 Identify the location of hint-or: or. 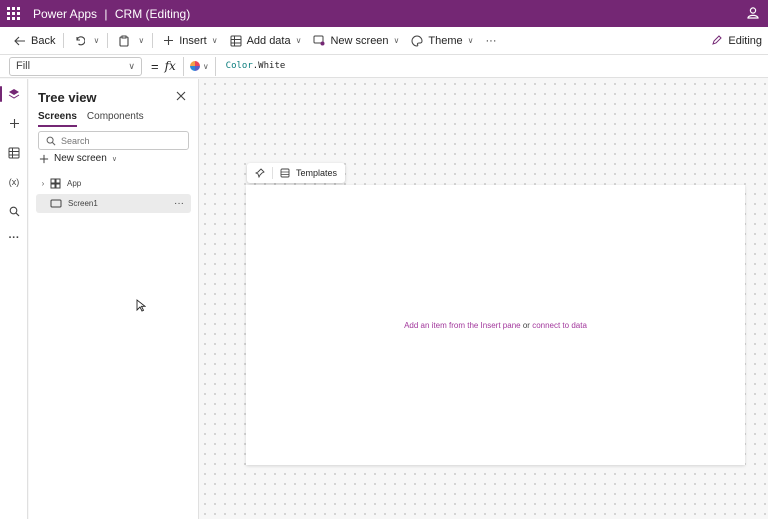
(526, 325).